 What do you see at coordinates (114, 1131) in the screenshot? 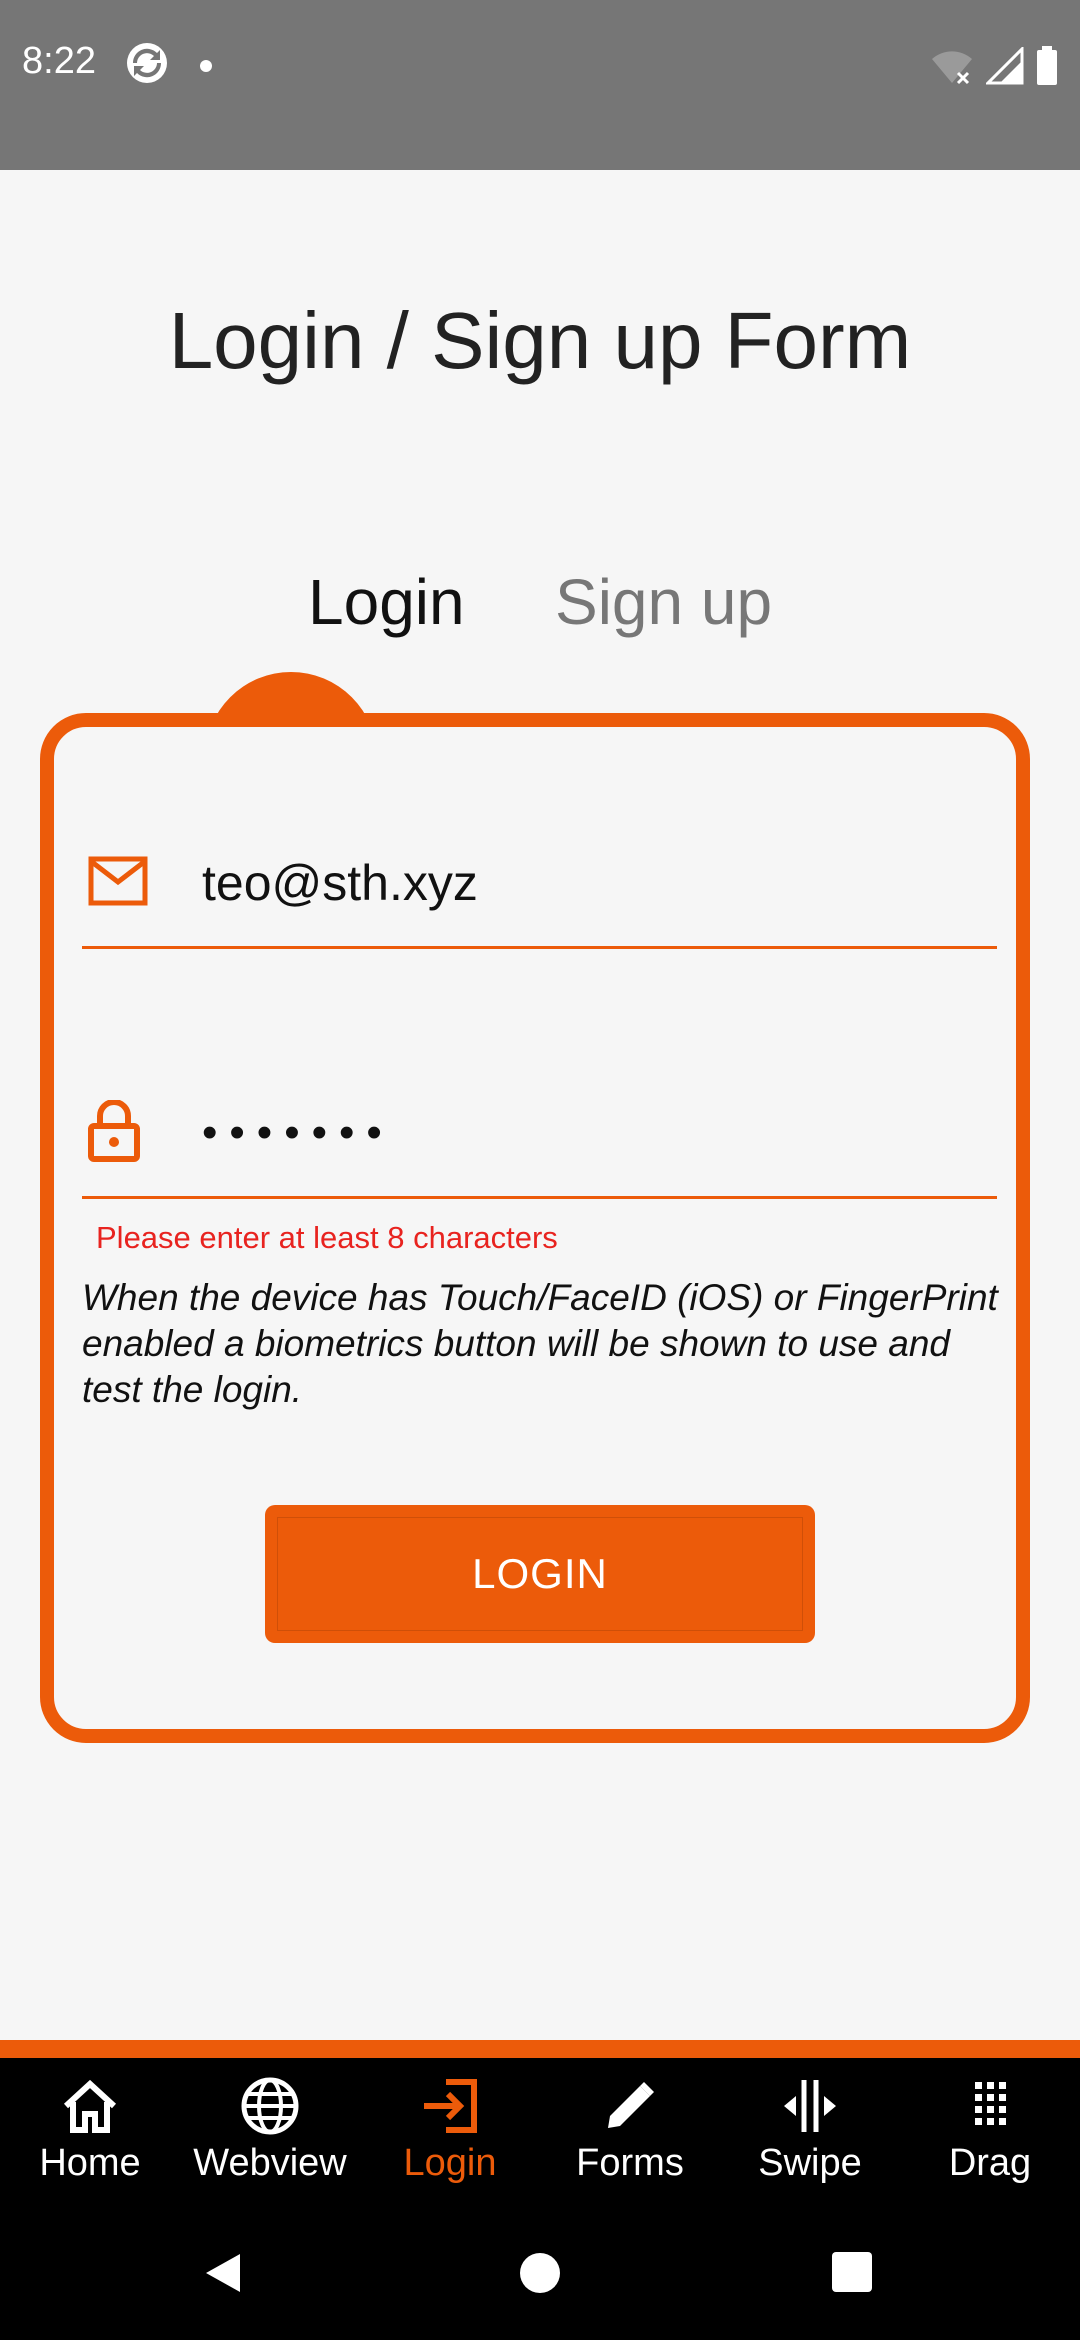
I see `lock-icon` at bounding box center [114, 1131].